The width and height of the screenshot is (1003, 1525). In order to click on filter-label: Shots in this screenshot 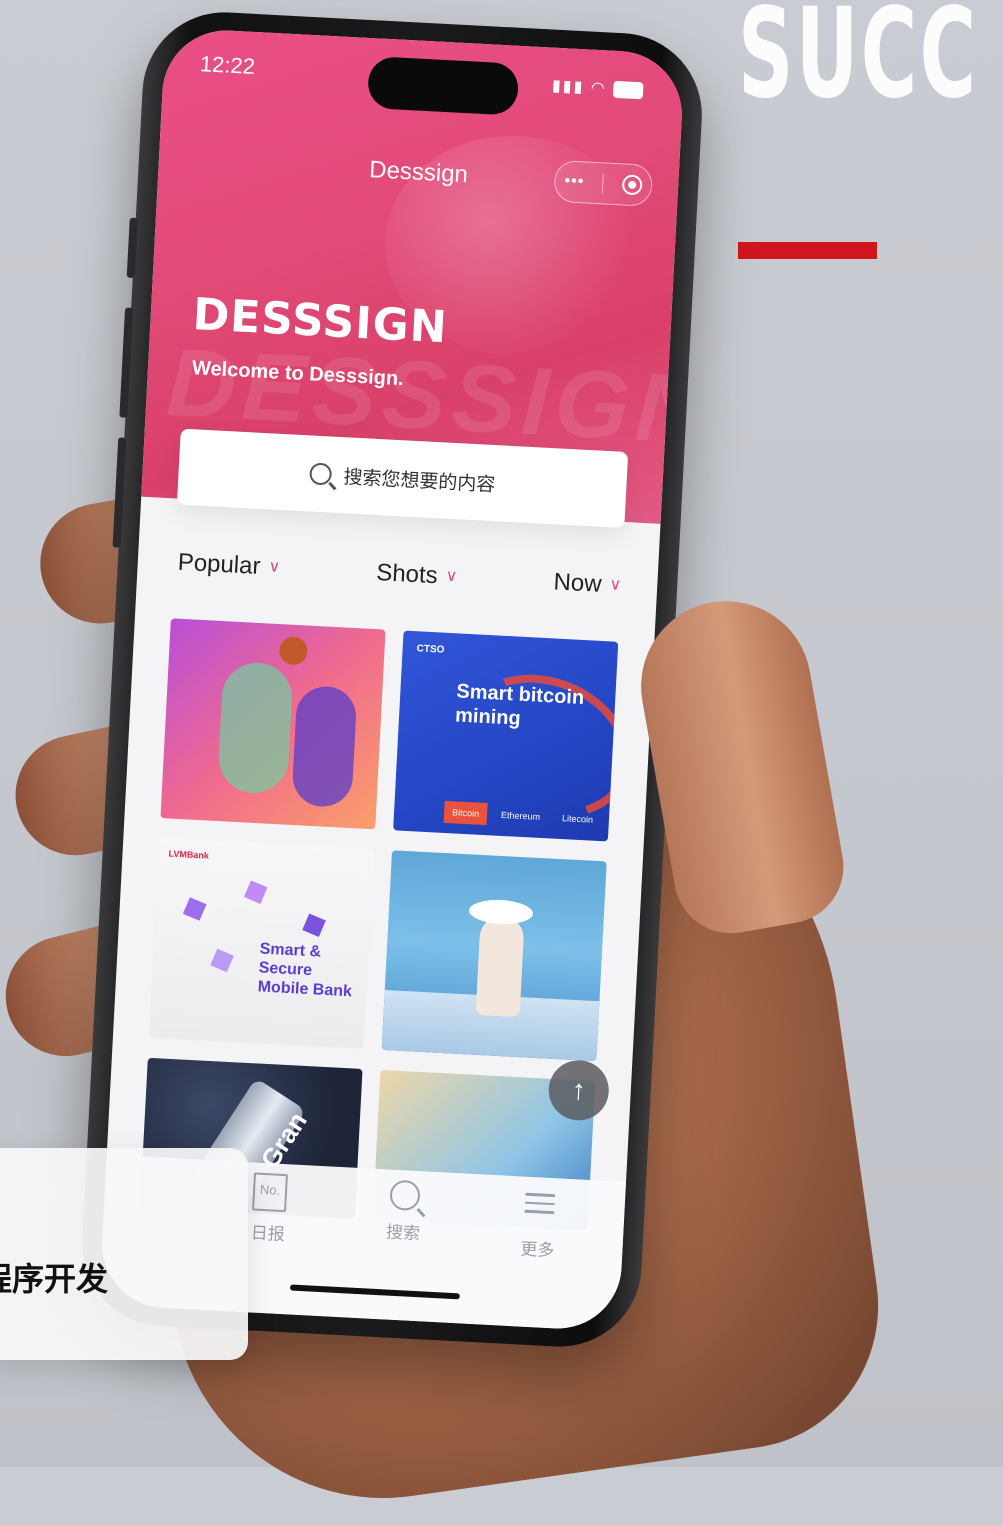, I will do `click(407, 574)`.